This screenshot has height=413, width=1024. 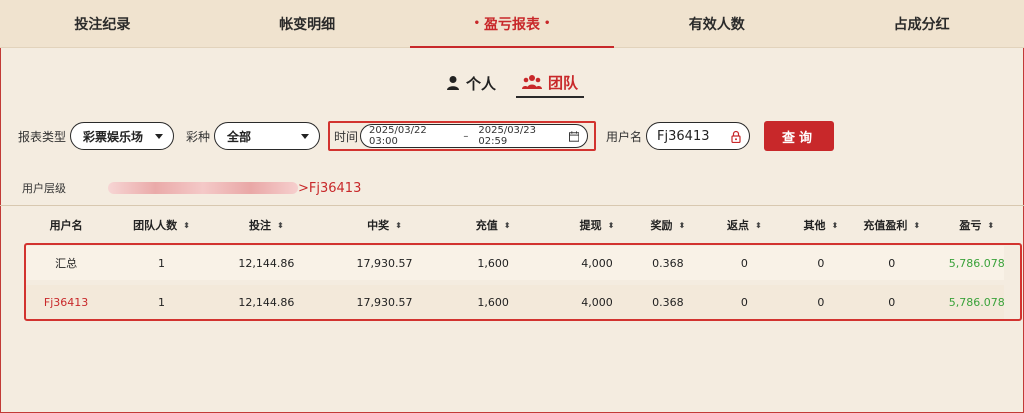 I want to click on team-icon, so click(x=532, y=82).